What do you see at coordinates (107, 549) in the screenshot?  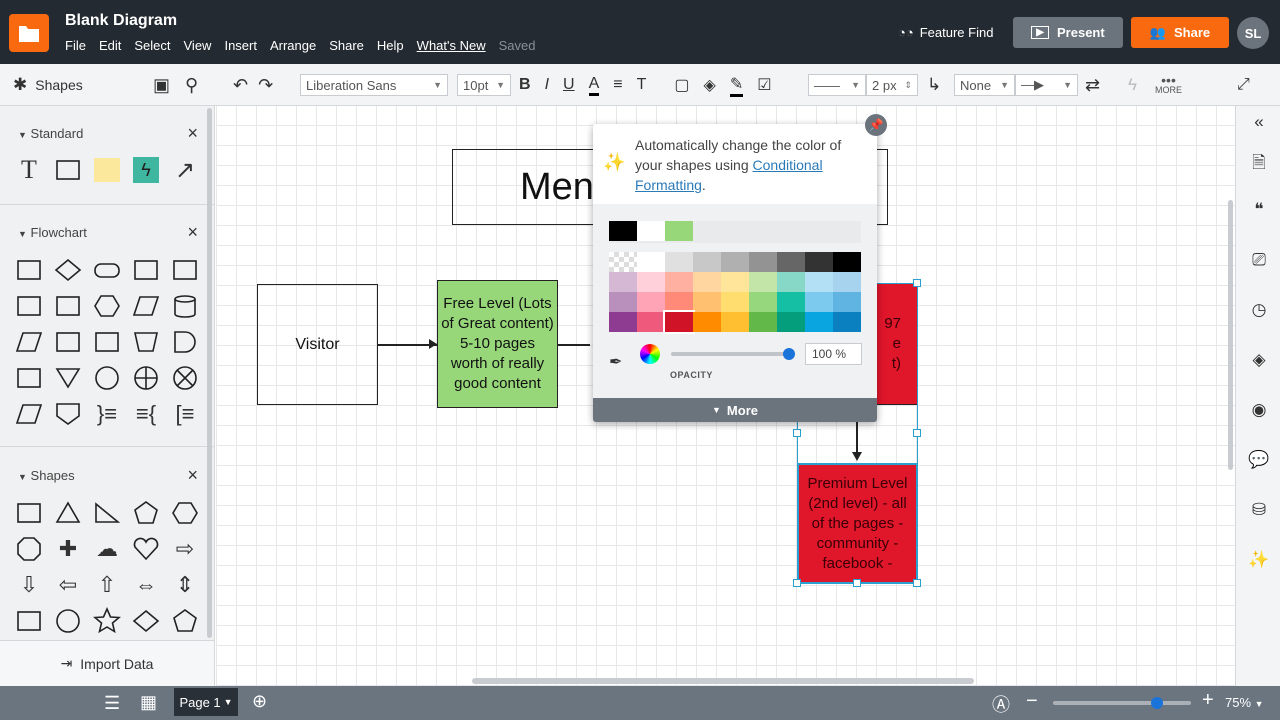 I see `cloud-icon: ☁` at bounding box center [107, 549].